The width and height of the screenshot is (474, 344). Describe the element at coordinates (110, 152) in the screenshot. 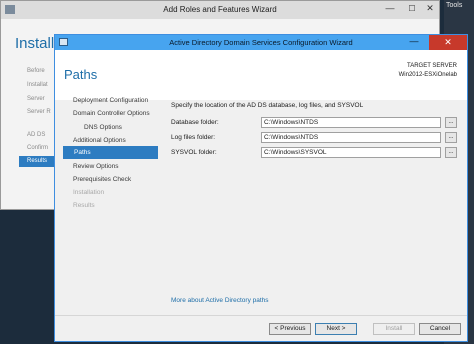

I see `nav-item-paths: Paths` at that location.